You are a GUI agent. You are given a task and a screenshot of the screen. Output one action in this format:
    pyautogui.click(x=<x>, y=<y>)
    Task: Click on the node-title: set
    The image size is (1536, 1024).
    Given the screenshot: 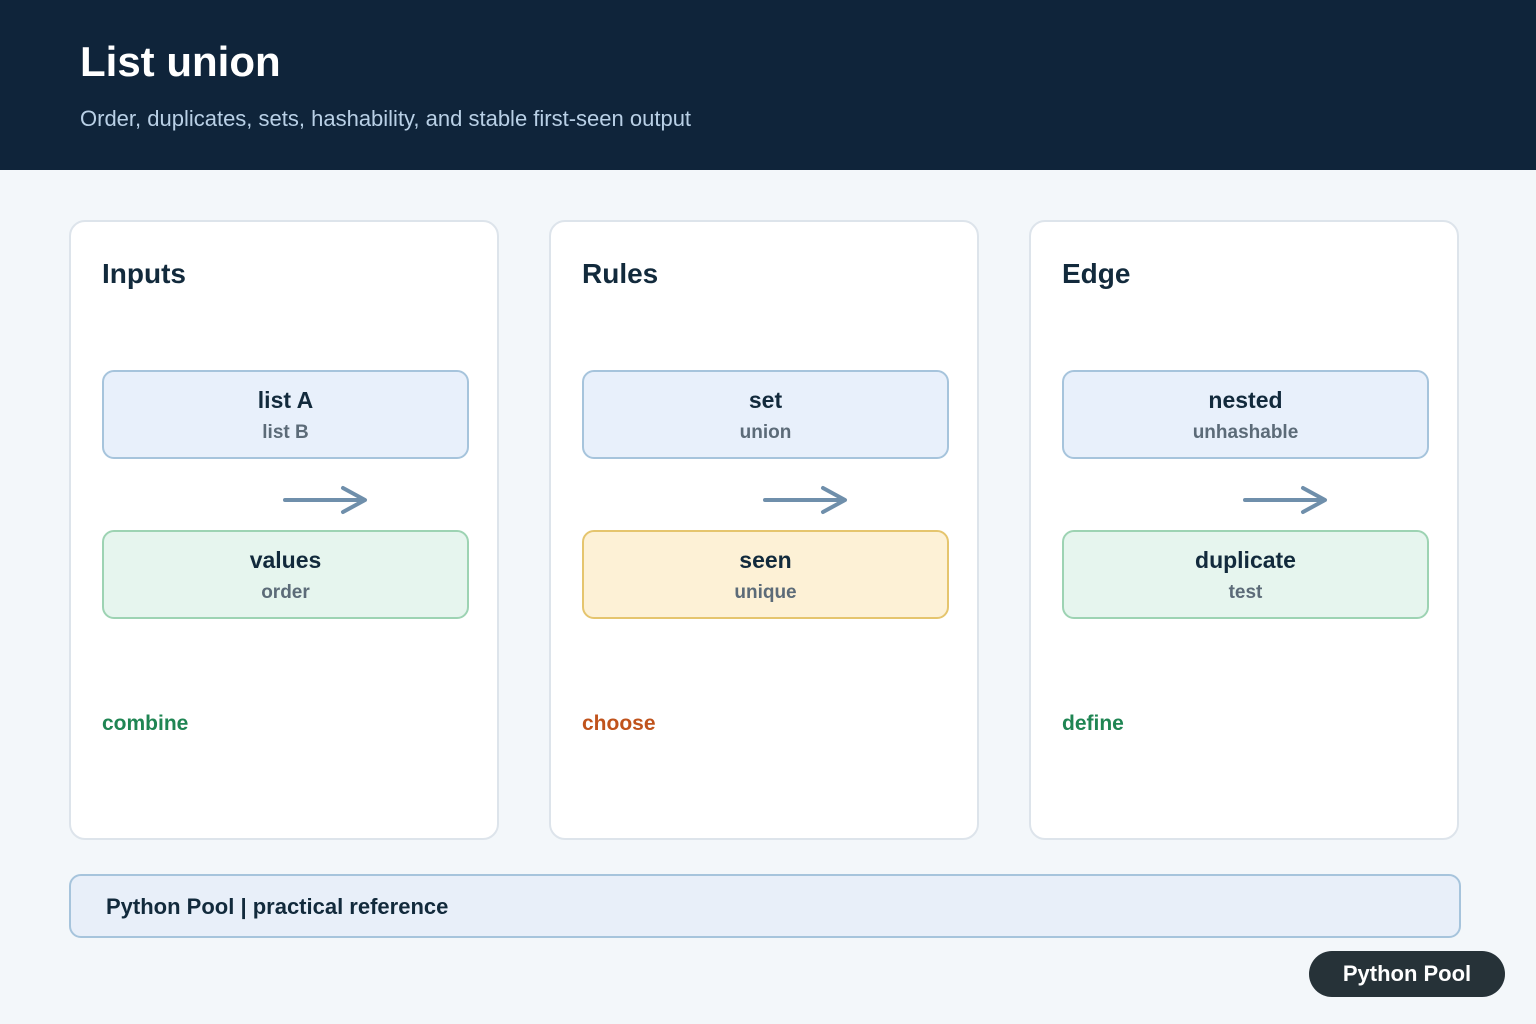 What is the action you would take?
    pyautogui.click(x=765, y=400)
    